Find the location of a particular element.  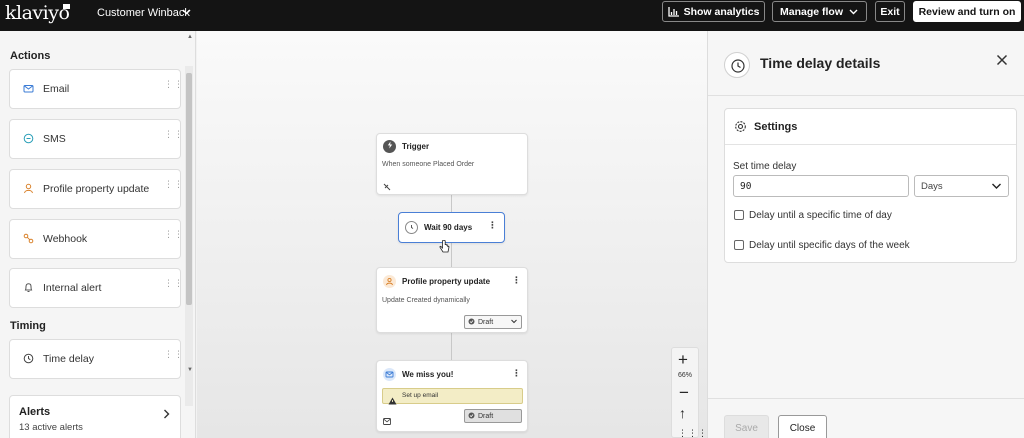

save-label: Save is located at coordinates (746, 428).